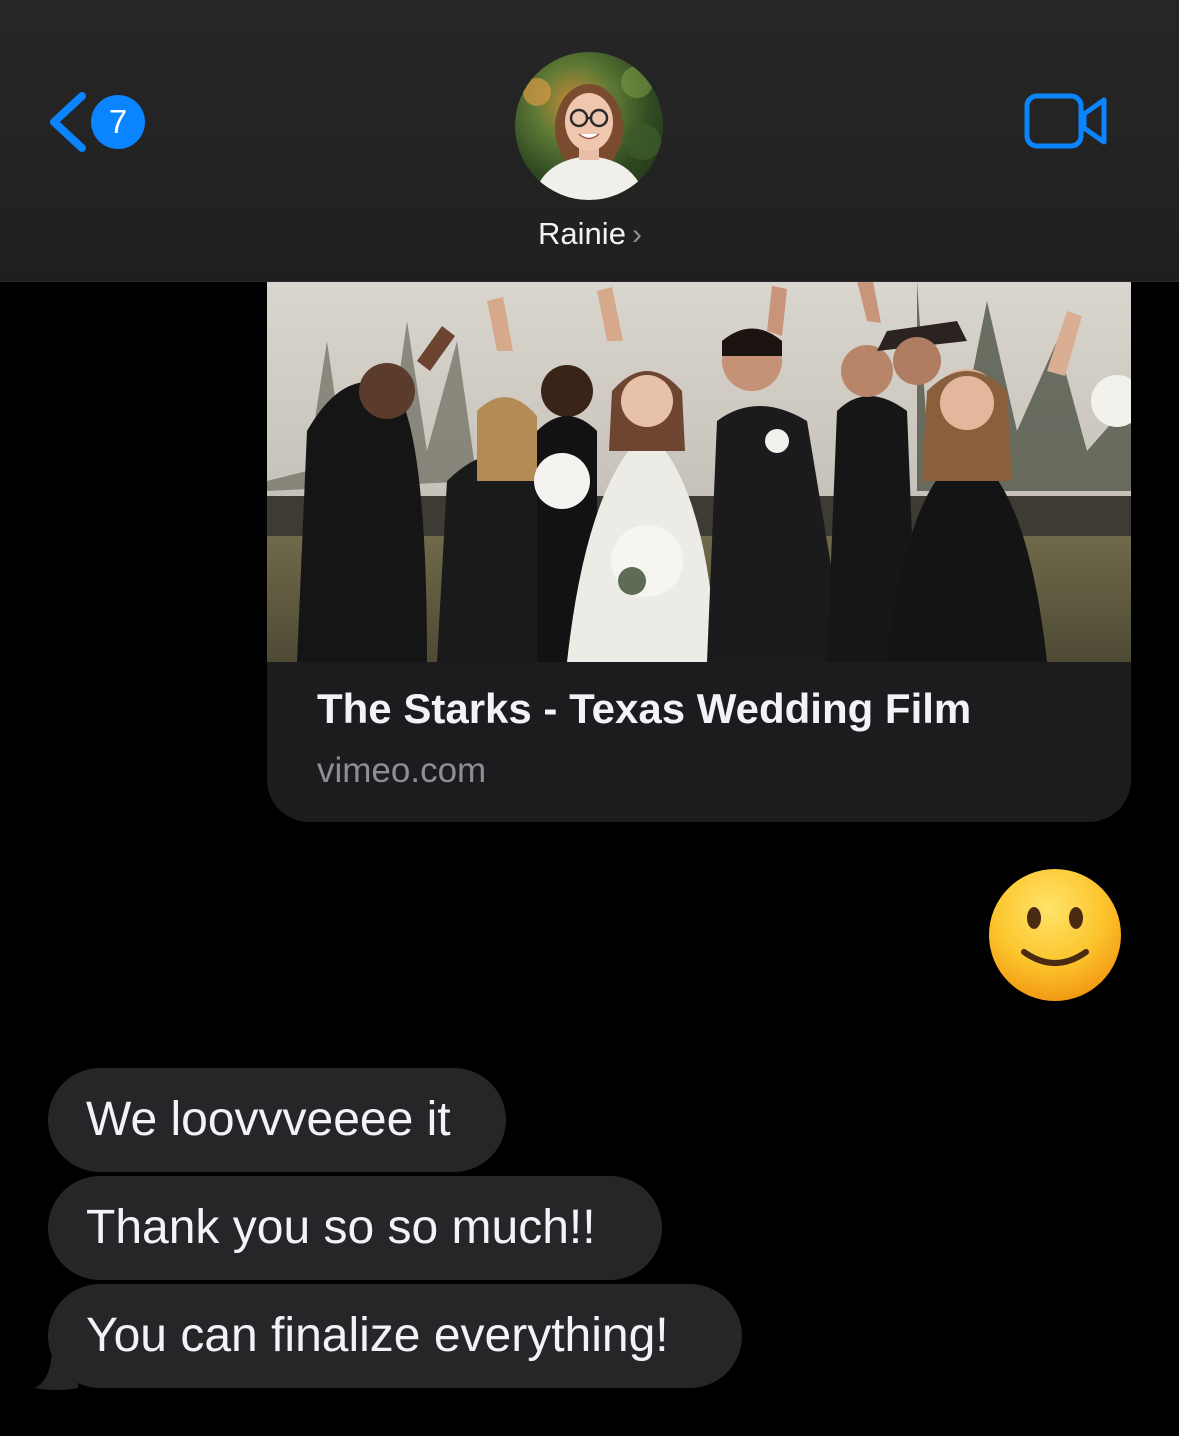 The height and width of the screenshot is (1436, 1179). Describe the element at coordinates (277, 1120) in the screenshot. I see `incoming-message-bubble: We loovvveeee it` at that location.